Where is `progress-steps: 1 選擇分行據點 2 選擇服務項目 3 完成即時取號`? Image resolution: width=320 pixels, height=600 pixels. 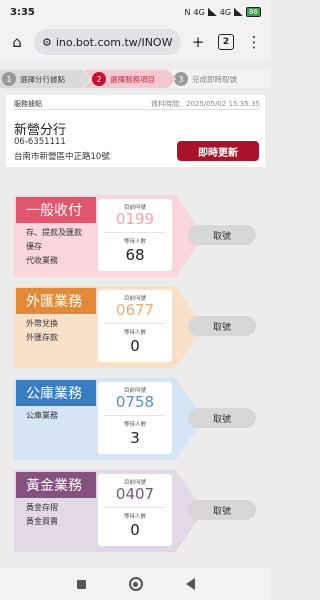 progress-steps: 1 選擇分行據點 2 選擇服務項目 3 完成即時取號 is located at coordinates (135, 79).